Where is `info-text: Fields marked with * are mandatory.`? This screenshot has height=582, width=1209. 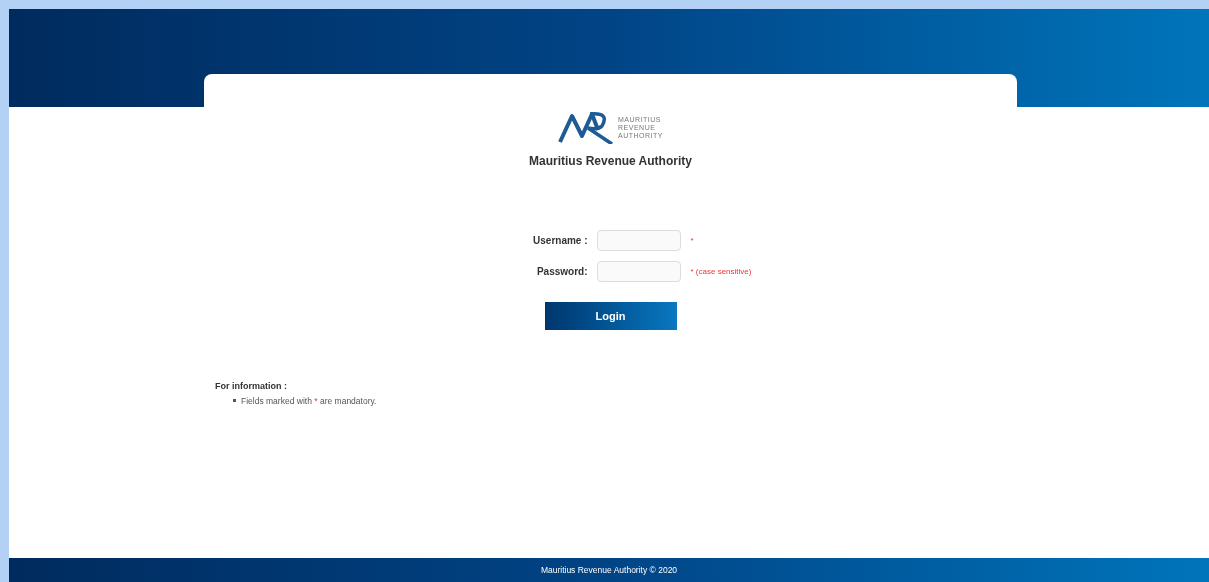
info-text: Fields marked with * are mandatory. is located at coordinates (309, 401).